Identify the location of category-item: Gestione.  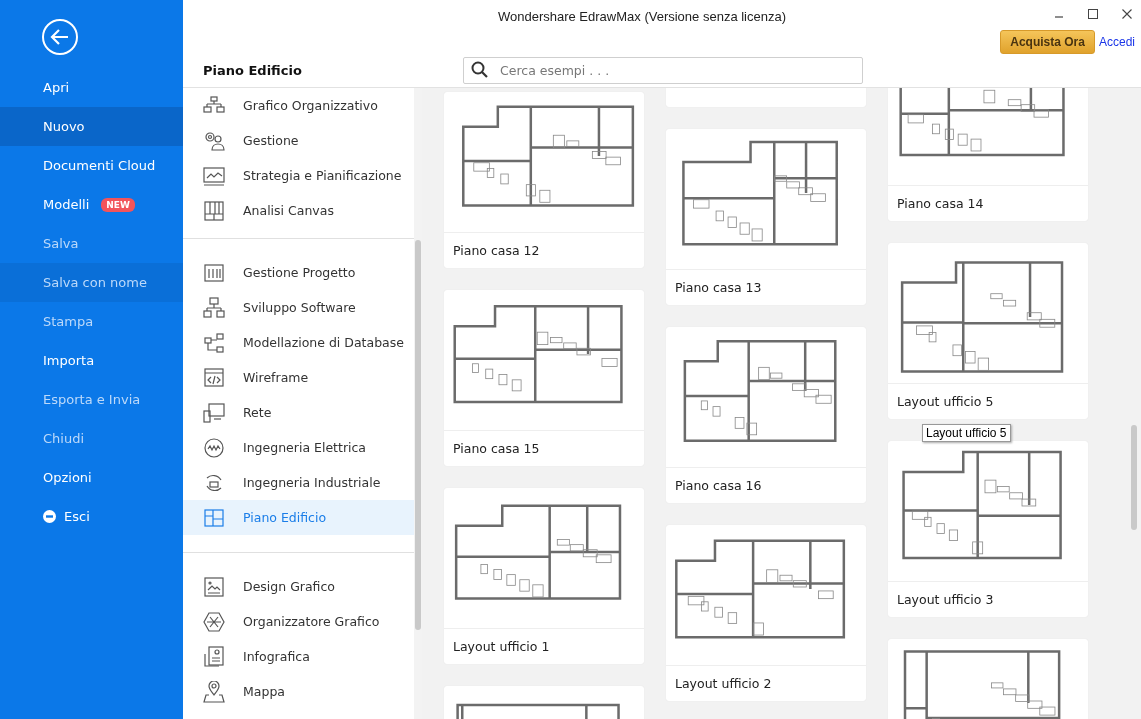
(298, 140).